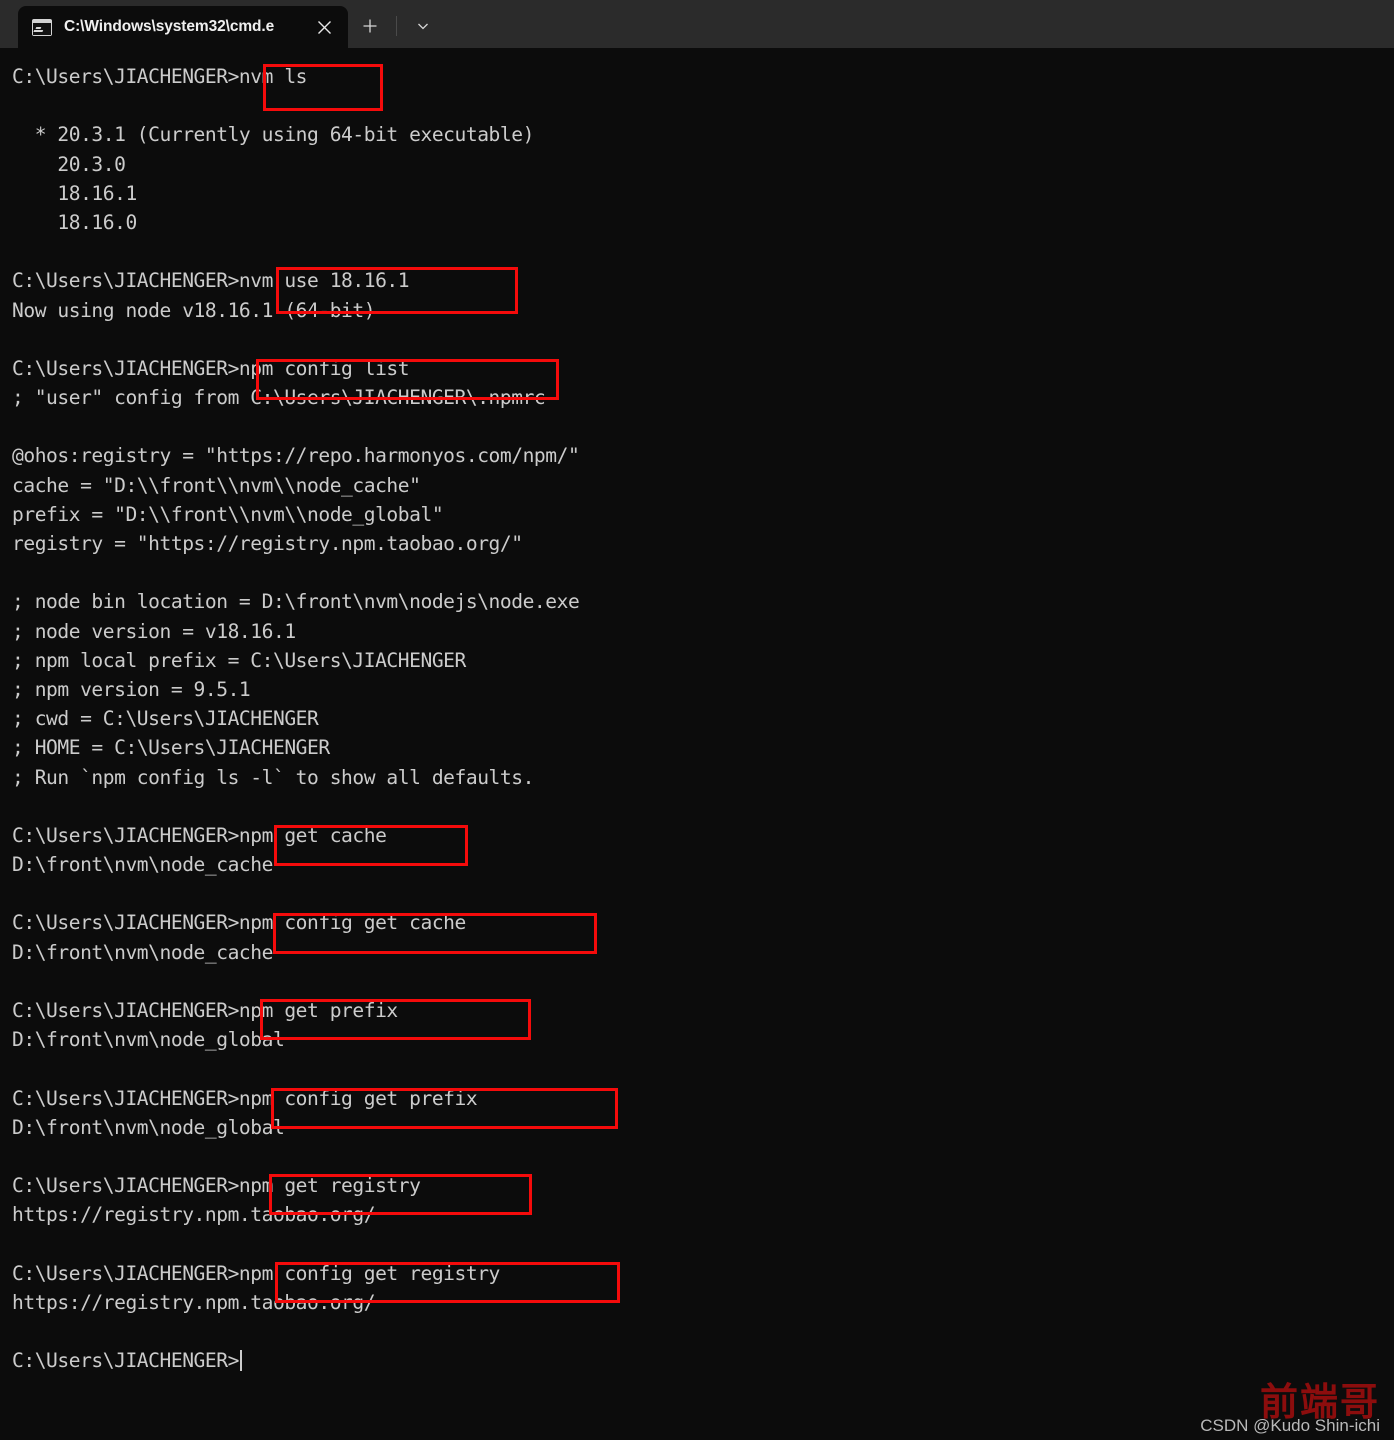 The width and height of the screenshot is (1394, 1440). I want to click on terminal-line: 18.16.0, so click(74, 222).